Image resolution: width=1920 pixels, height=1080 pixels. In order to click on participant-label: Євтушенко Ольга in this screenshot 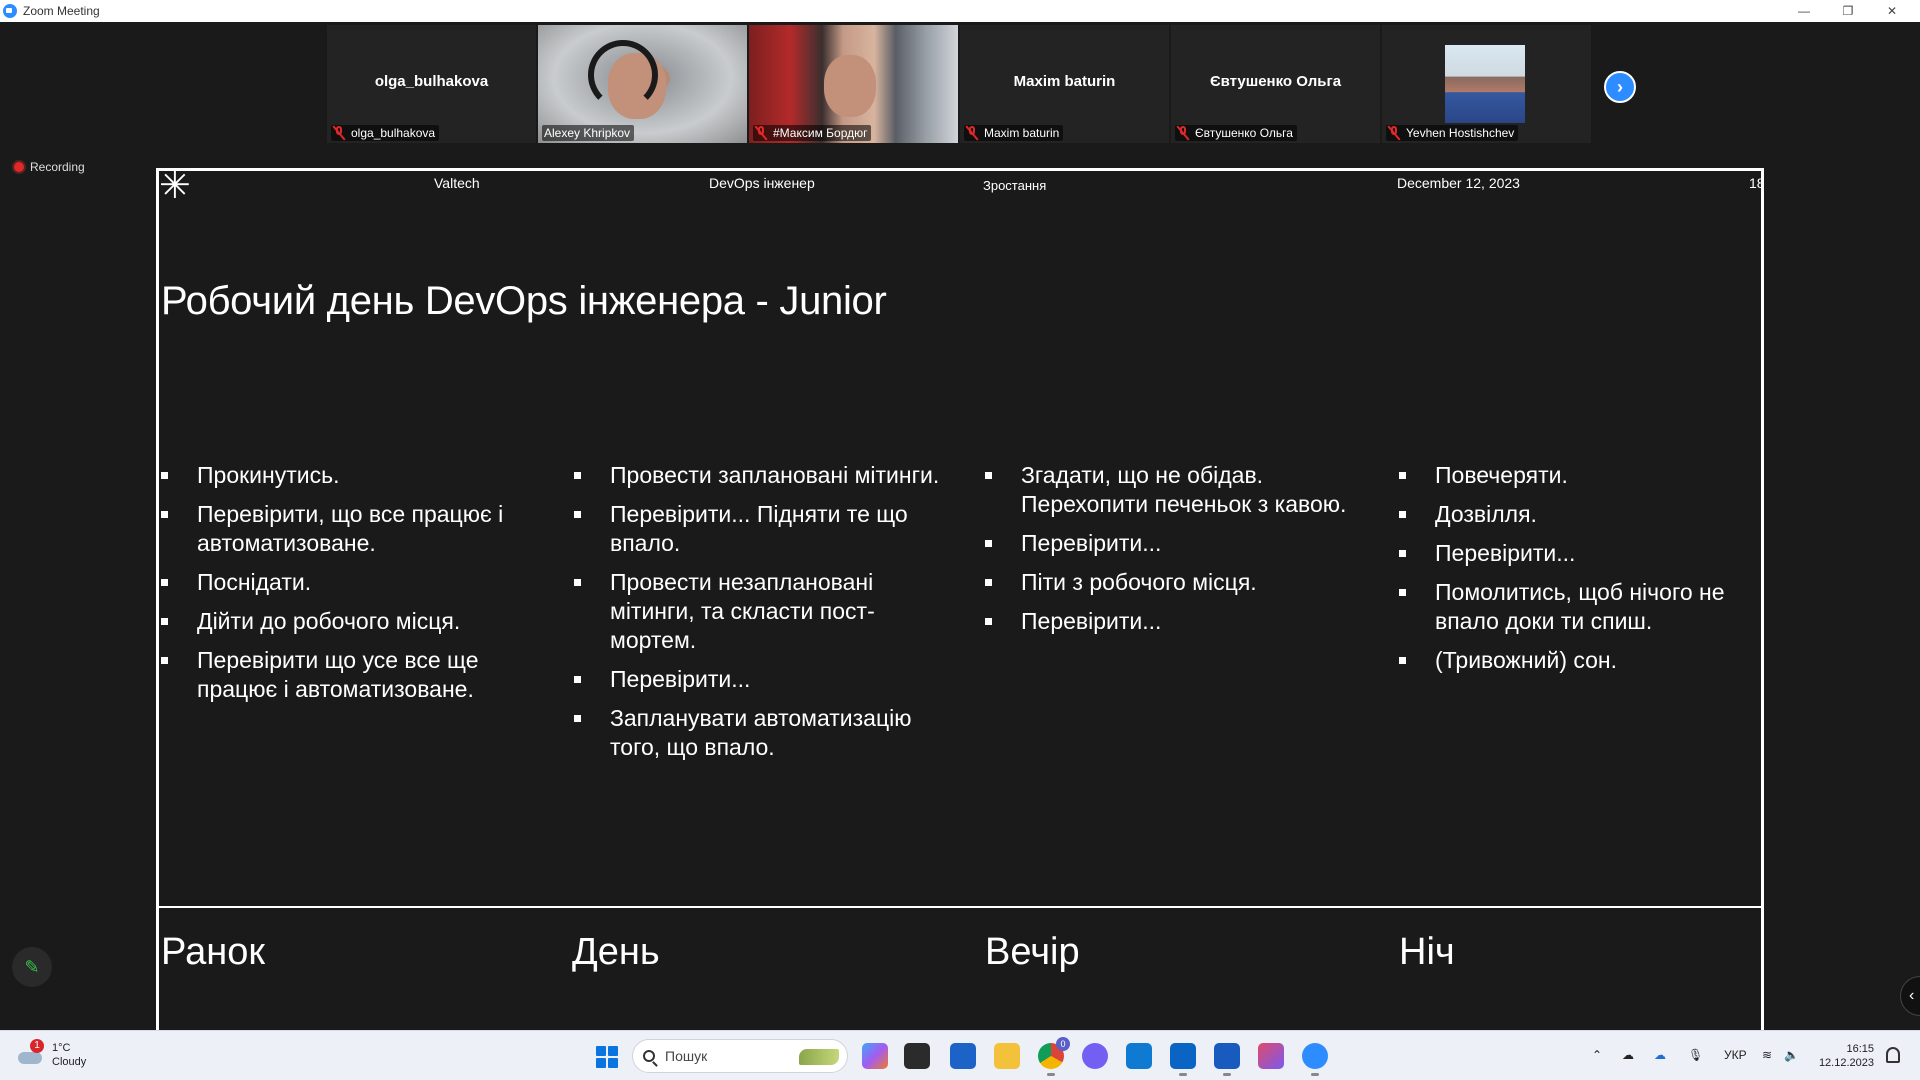, I will do `click(1236, 133)`.